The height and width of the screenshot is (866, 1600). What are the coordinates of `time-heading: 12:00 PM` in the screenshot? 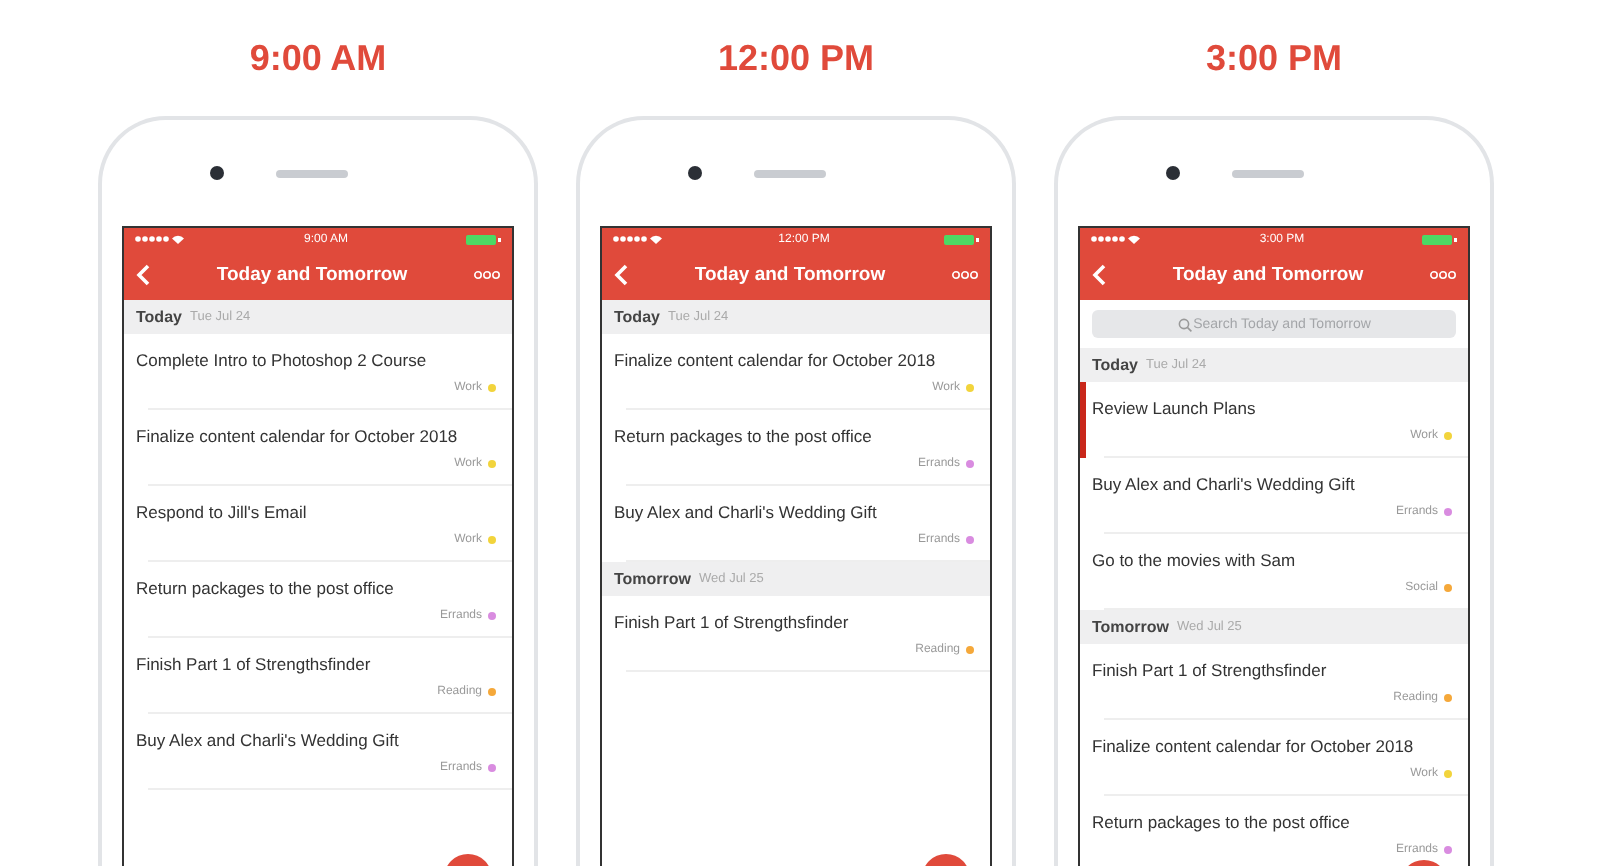 It's located at (796, 59).